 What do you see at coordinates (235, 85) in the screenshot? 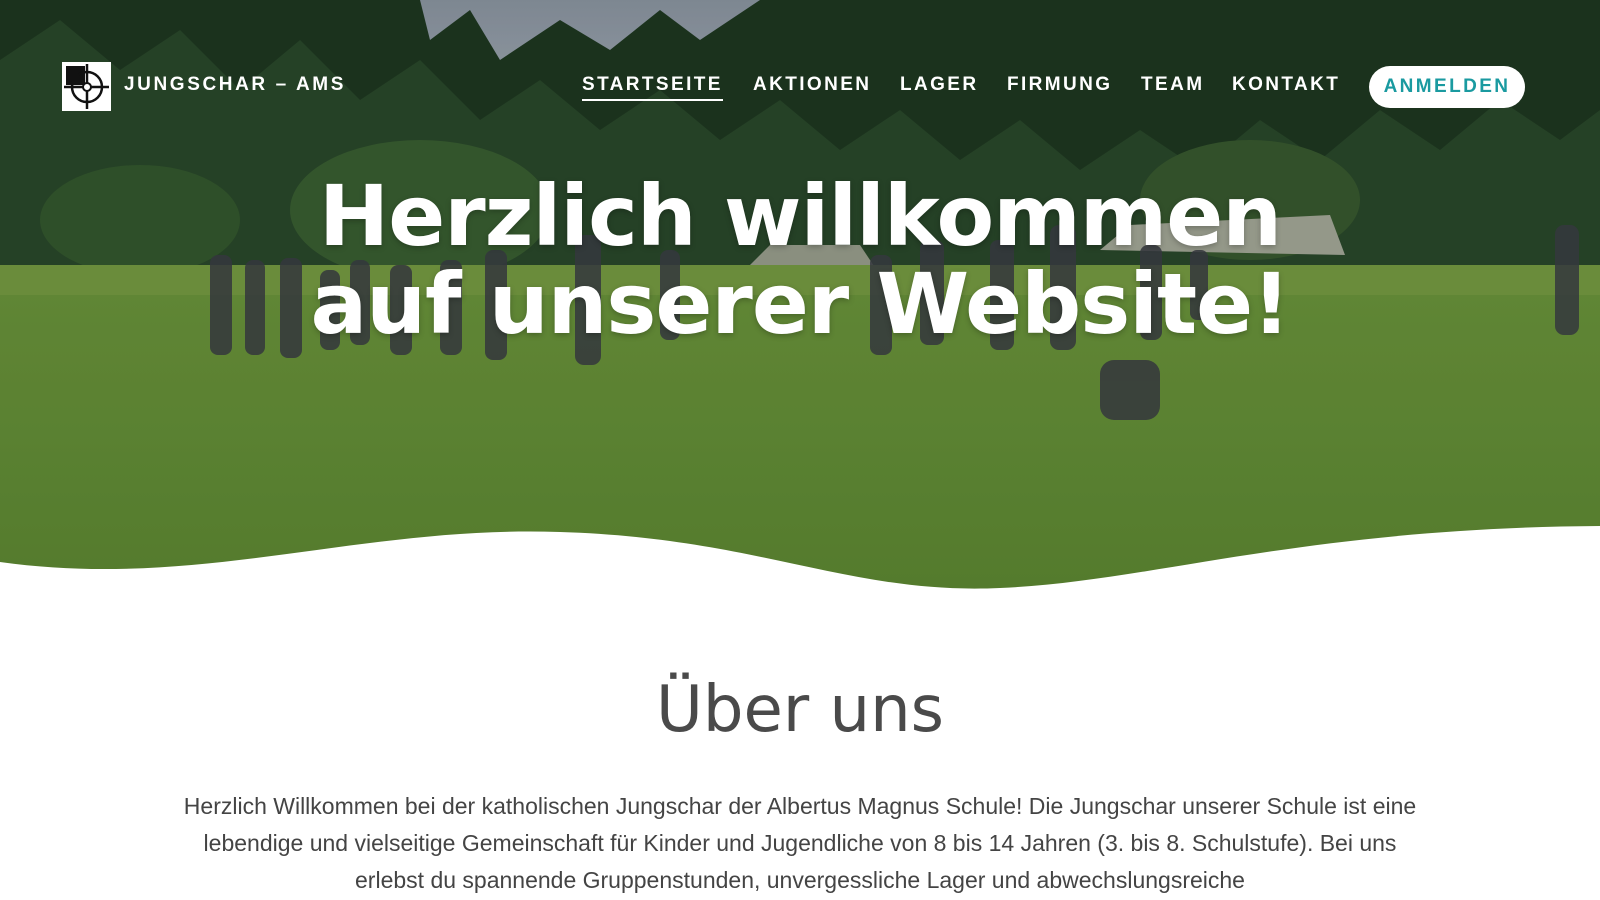
I see `brand-name: JUNGSCHAR – AMS` at bounding box center [235, 85].